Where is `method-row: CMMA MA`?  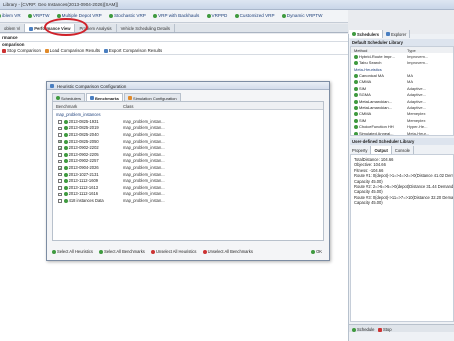 method-row: CMMA MA is located at coordinates (402, 82).